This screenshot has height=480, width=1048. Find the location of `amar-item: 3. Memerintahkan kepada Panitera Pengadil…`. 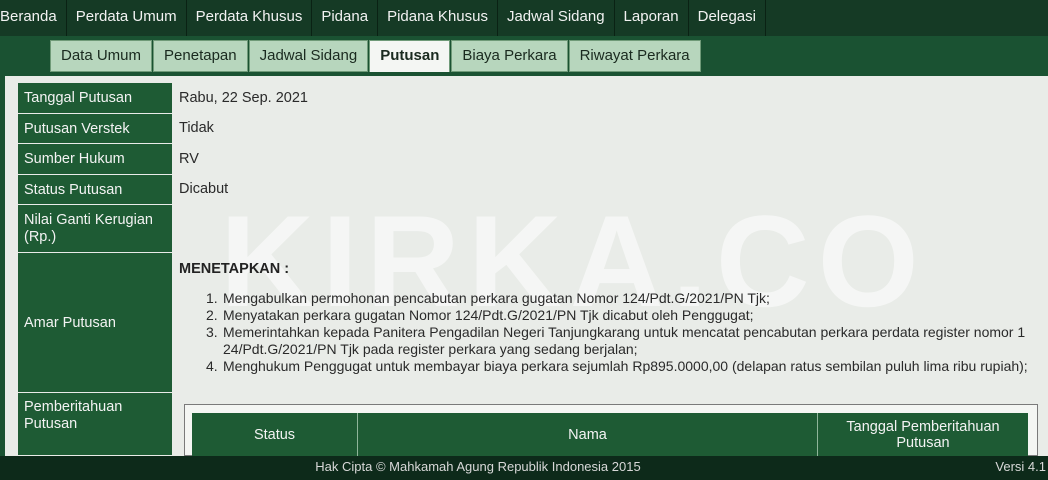

amar-item: 3. Memerintahkan kepada Panitera Pengadil… is located at coordinates (616, 340).